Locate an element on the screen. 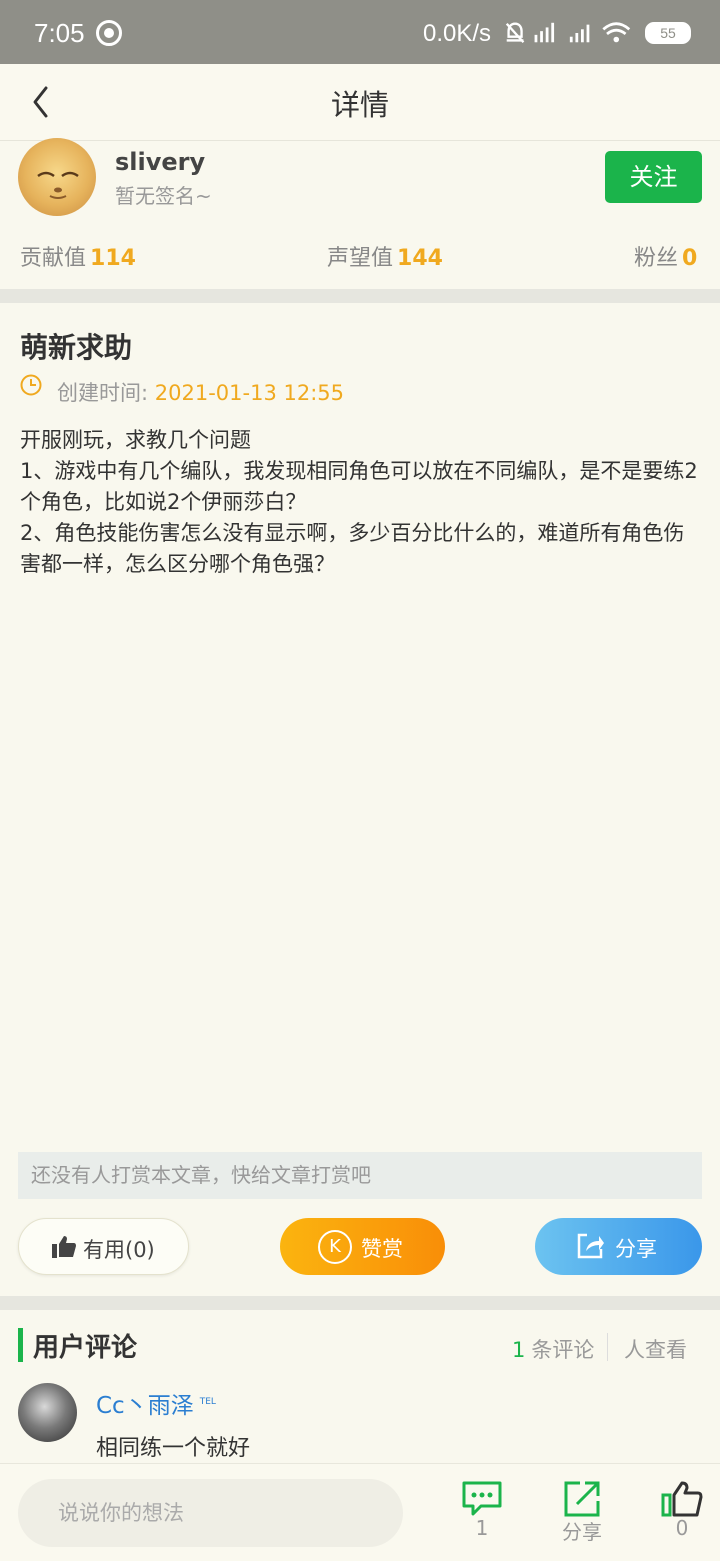  created-value: 2021-01-13 12:55 is located at coordinates (249, 393).